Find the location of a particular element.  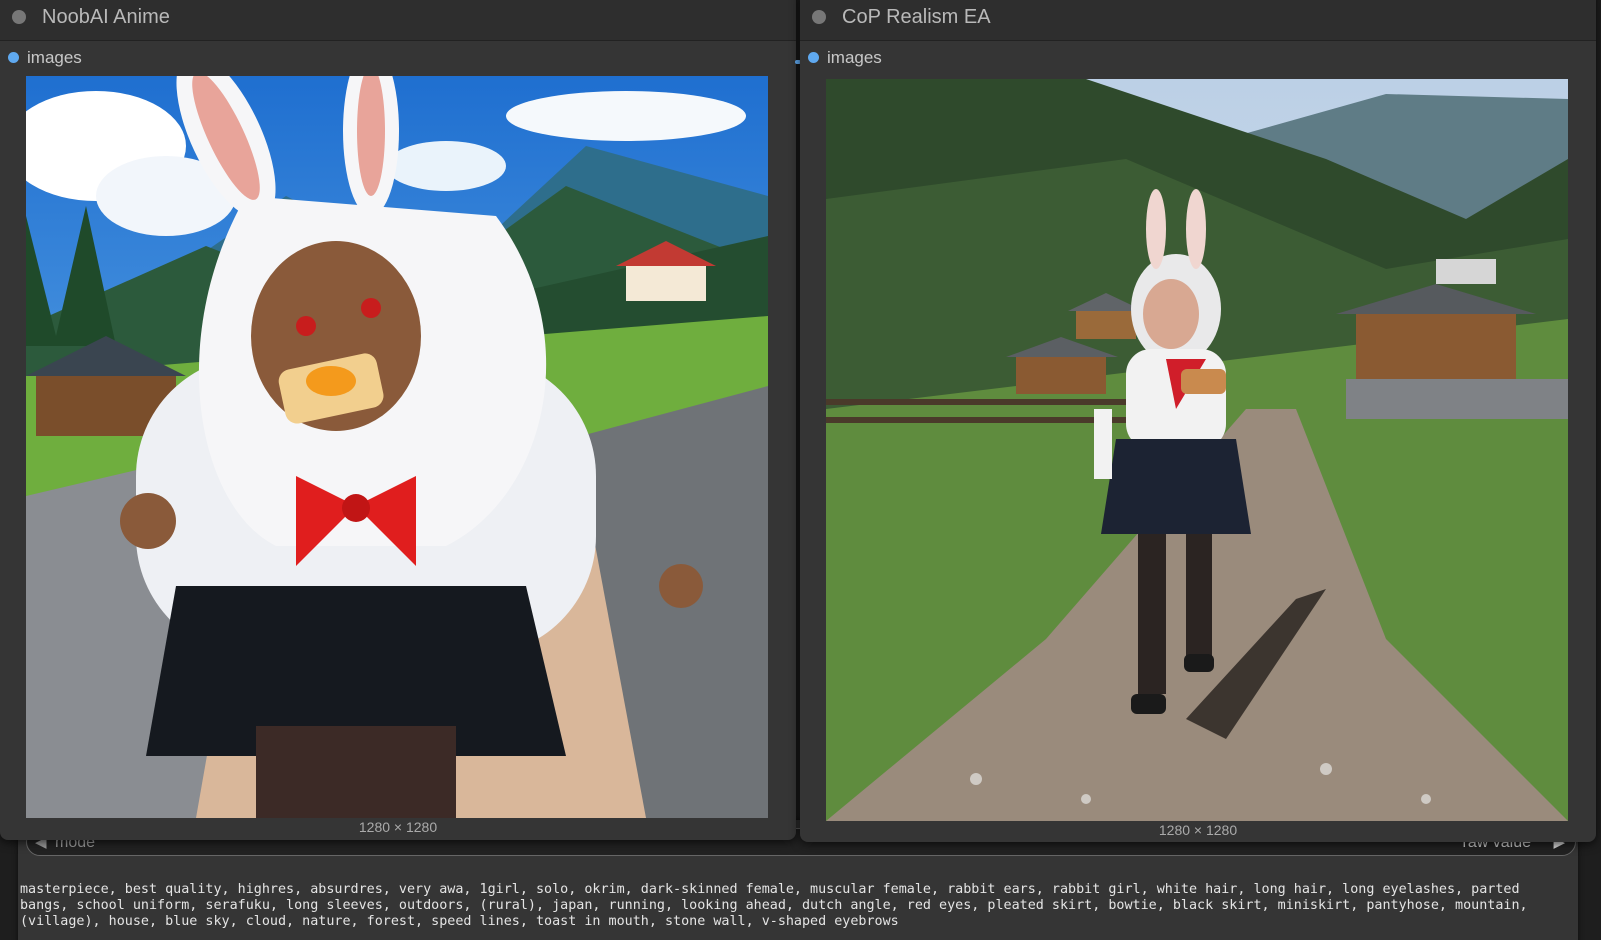

node-title: NoobAI Anime is located at coordinates (106, 17).